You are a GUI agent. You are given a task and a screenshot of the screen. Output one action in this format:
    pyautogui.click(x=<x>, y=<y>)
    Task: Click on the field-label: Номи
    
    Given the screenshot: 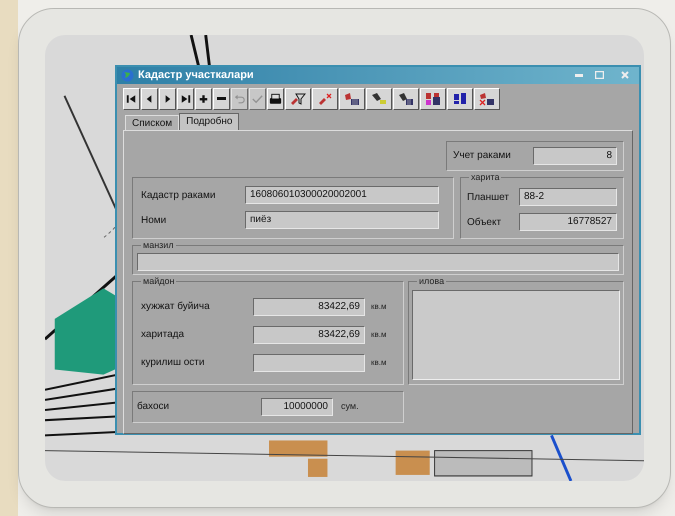 What is the action you would take?
    pyautogui.click(x=154, y=221)
    